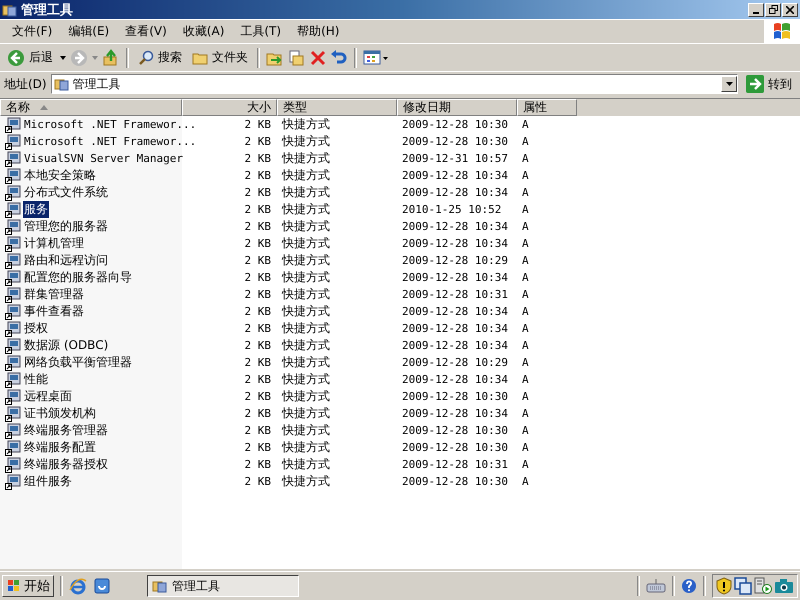 Image resolution: width=800 pixels, height=600 pixels. Describe the element at coordinates (60, 175) in the screenshot. I see `file-name: 本地安全策略` at that location.